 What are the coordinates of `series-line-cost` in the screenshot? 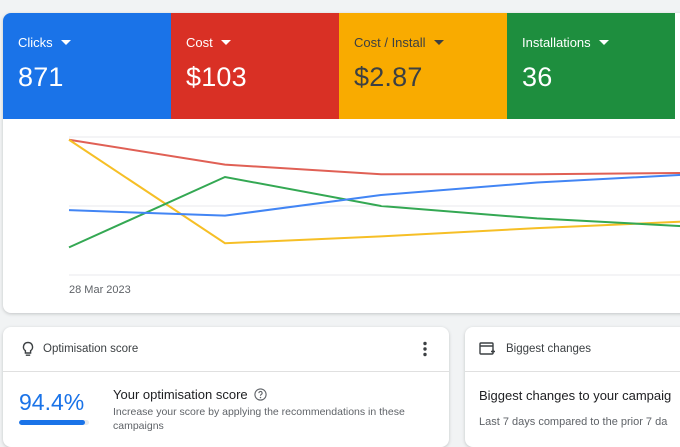 It's located at (374, 157).